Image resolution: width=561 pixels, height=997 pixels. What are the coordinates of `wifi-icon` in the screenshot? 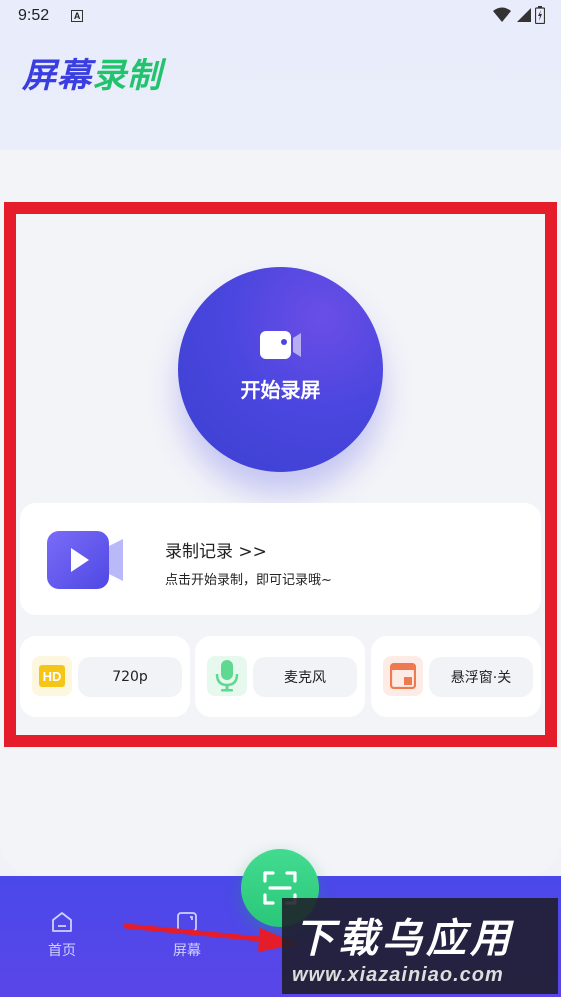 It's located at (502, 14).